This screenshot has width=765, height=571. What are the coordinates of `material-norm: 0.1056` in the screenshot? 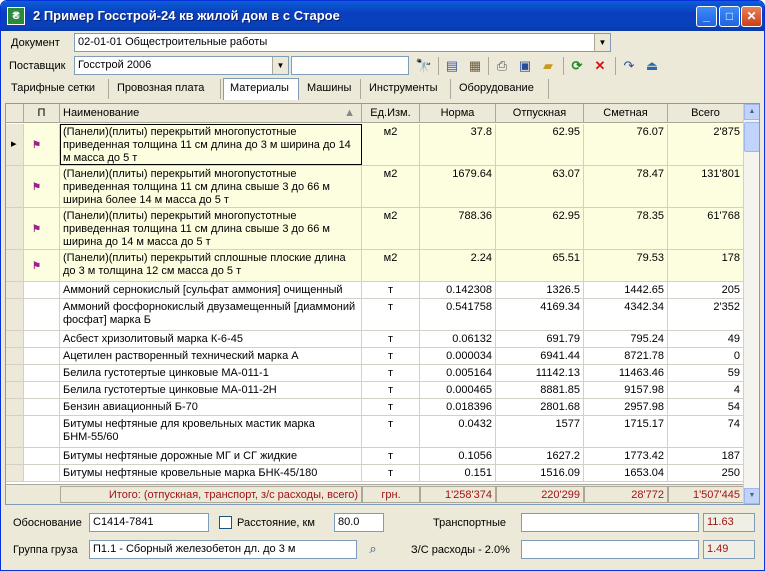 It's located at (458, 456).